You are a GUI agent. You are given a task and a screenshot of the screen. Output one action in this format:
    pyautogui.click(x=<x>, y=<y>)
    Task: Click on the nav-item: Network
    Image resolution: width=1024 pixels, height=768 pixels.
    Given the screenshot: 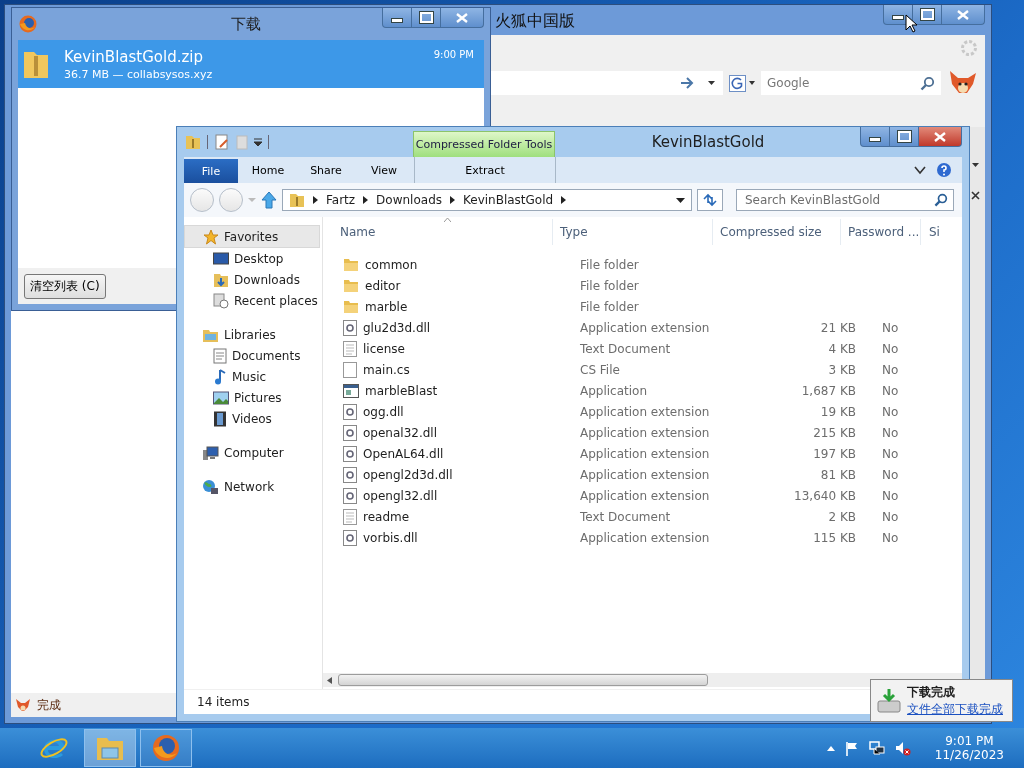 What is the action you would take?
    pyautogui.click(x=252, y=486)
    